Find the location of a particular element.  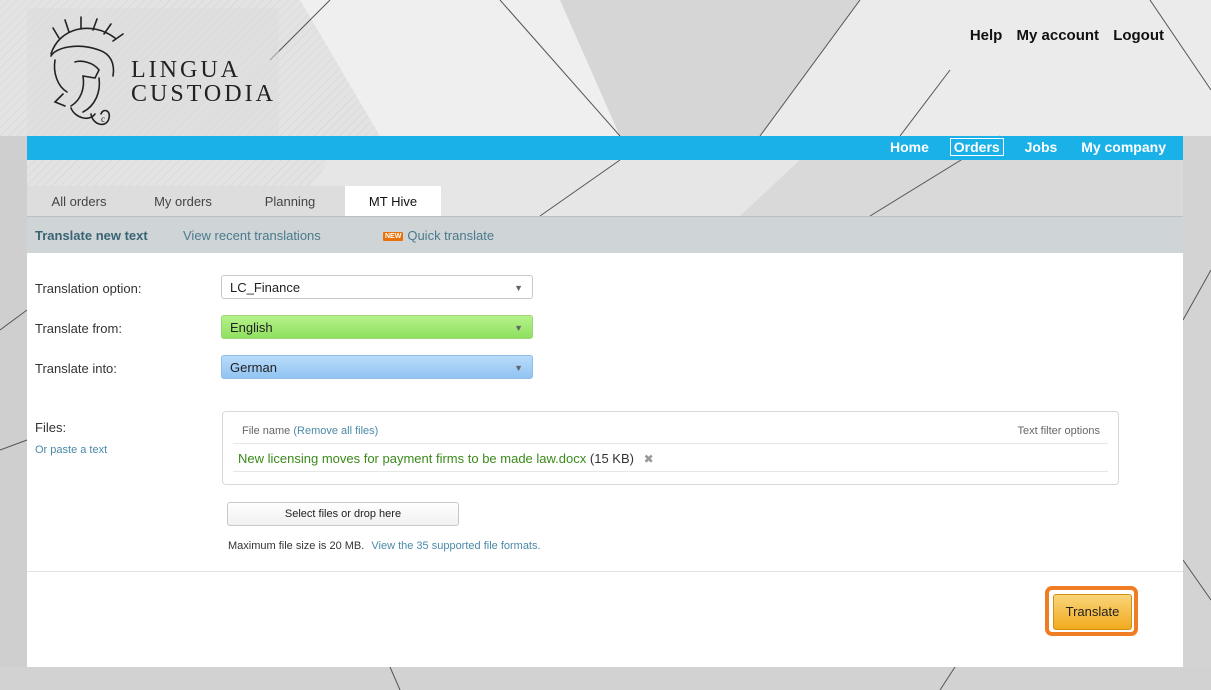

translate-from-value: English is located at coordinates (251, 327).